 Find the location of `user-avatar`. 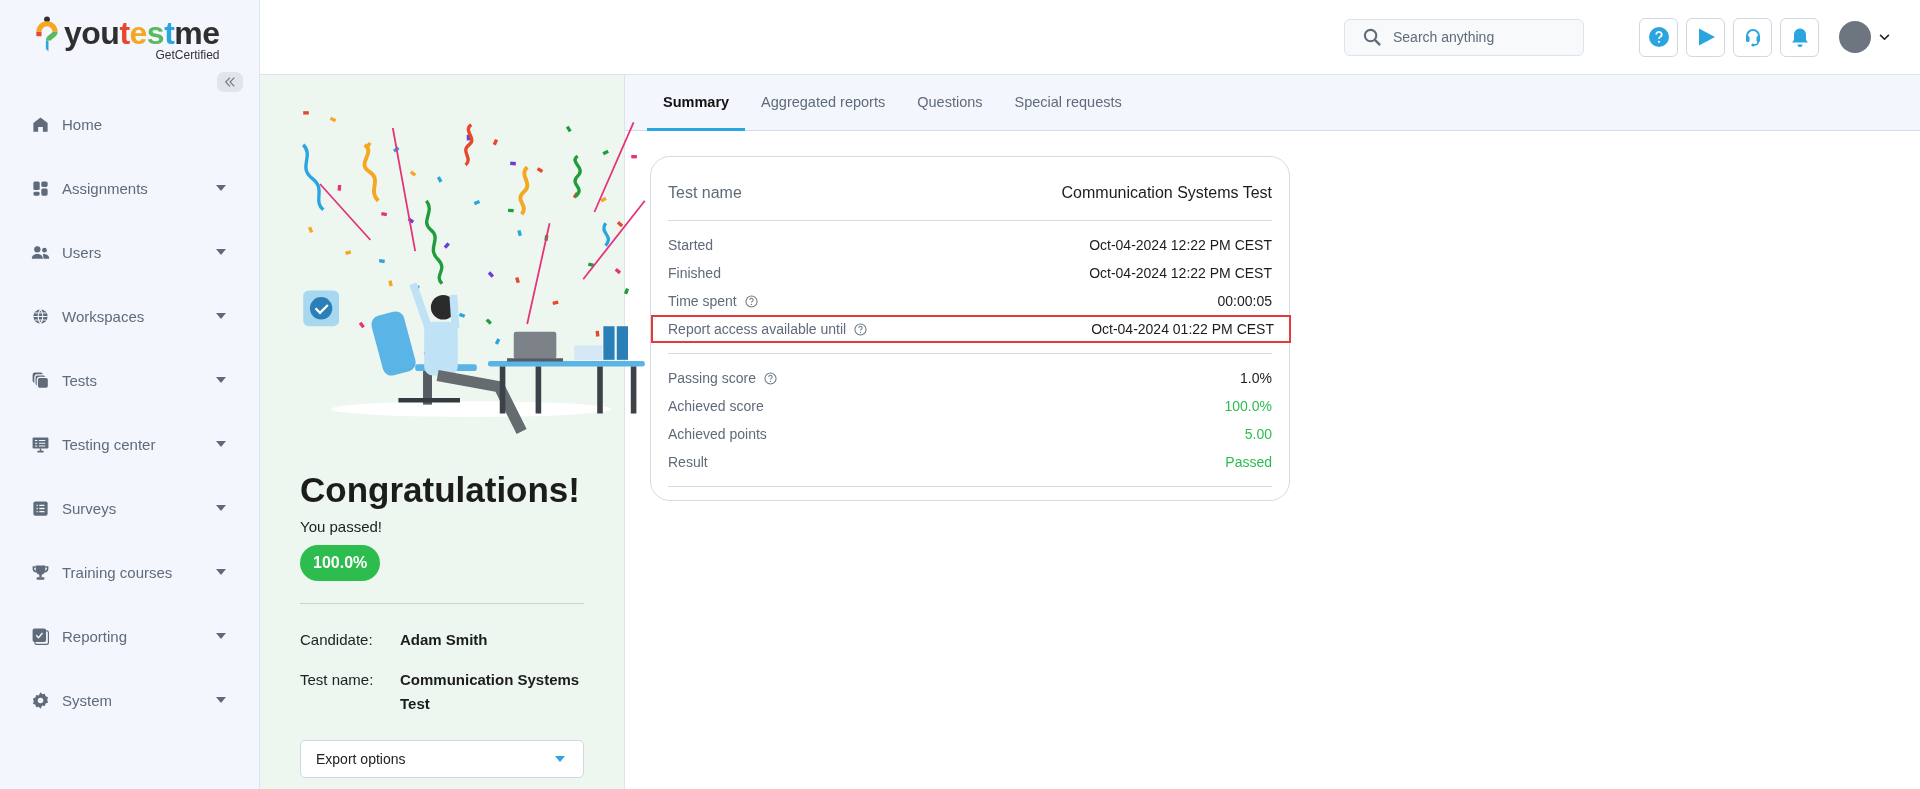

user-avatar is located at coordinates (1855, 37).